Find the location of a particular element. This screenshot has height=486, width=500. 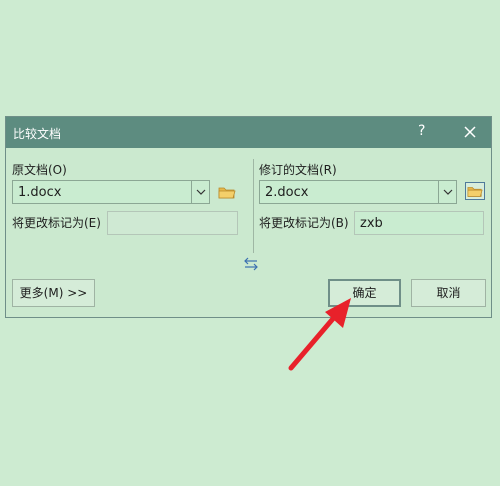

revised-document-combo: 2.docx is located at coordinates (358, 192).